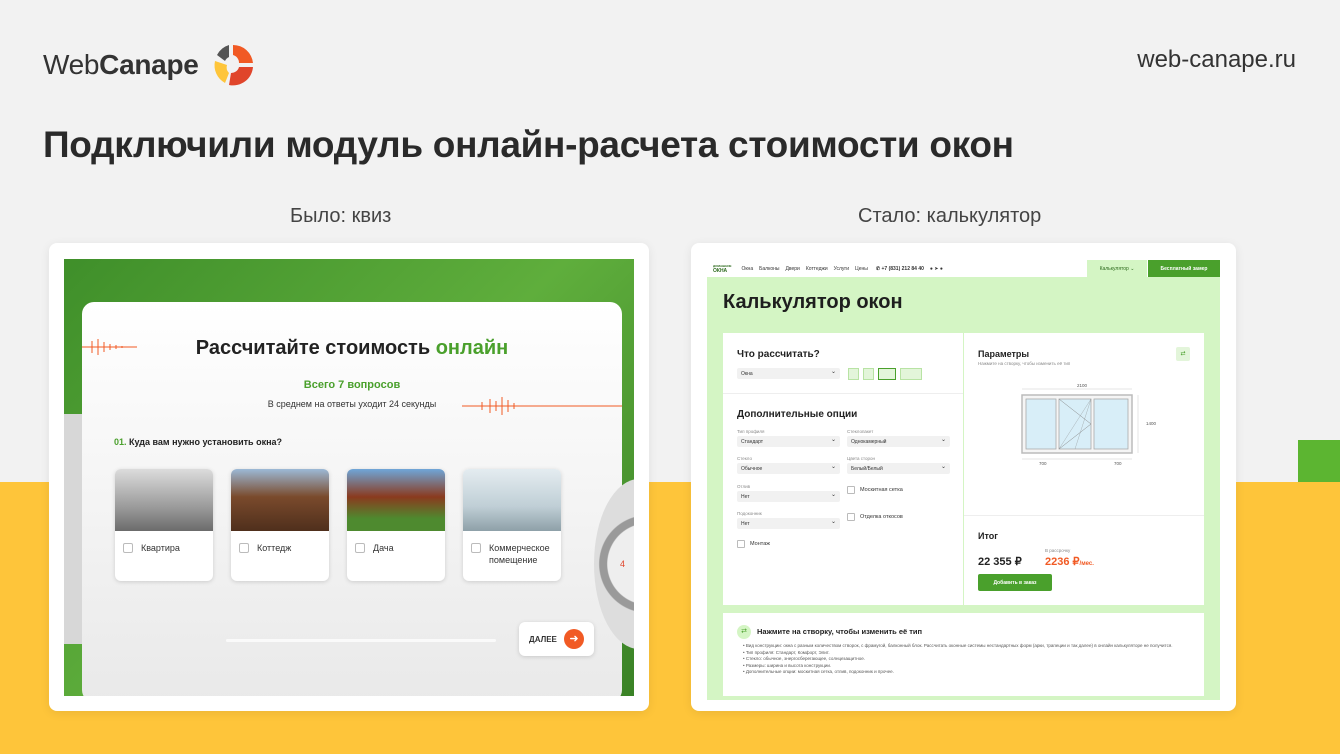 This screenshot has width=1340, height=754. What do you see at coordinates (898, 468) in the screenshot?
I see `colors-select: Белый/Белый` at bounding box center [898, 468].